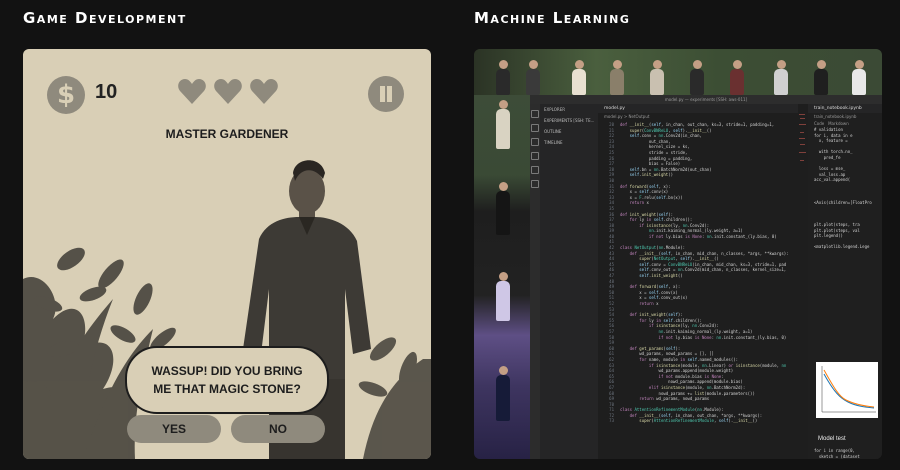 The width and height of the screenshot is (900, 470). What do you see at coordinates (832, 439) in the screenshot?
I see `model-test-heading: Model test` at bounding box center [832, 439].